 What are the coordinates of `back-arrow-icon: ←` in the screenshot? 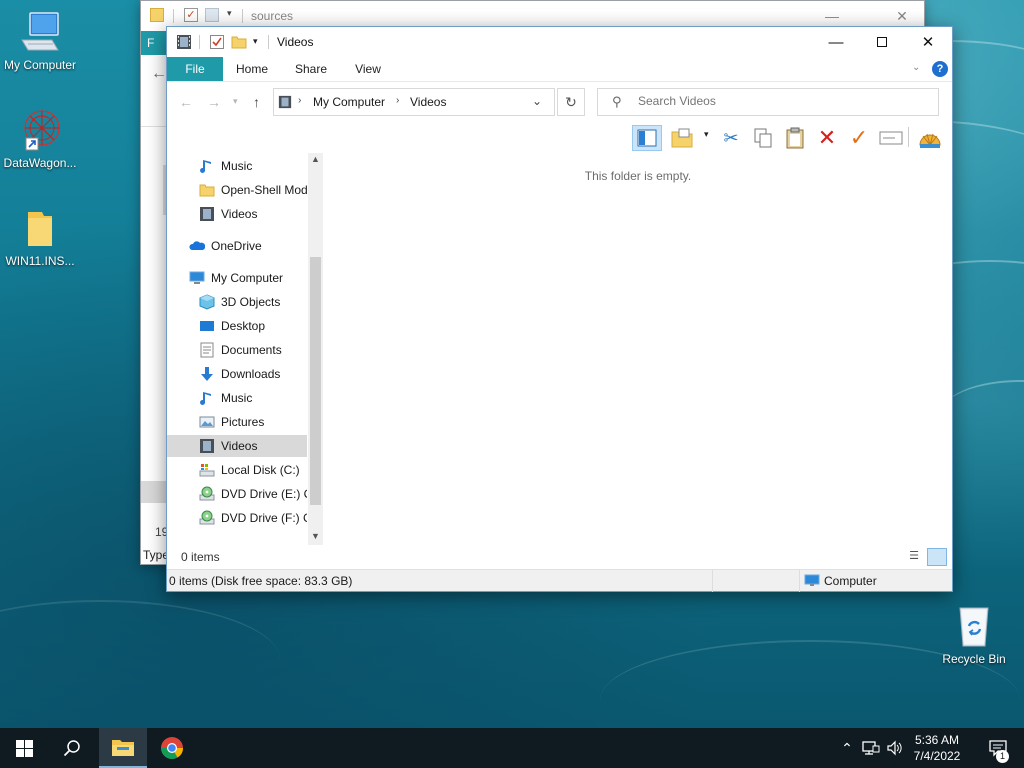 It's located at (159, 74).